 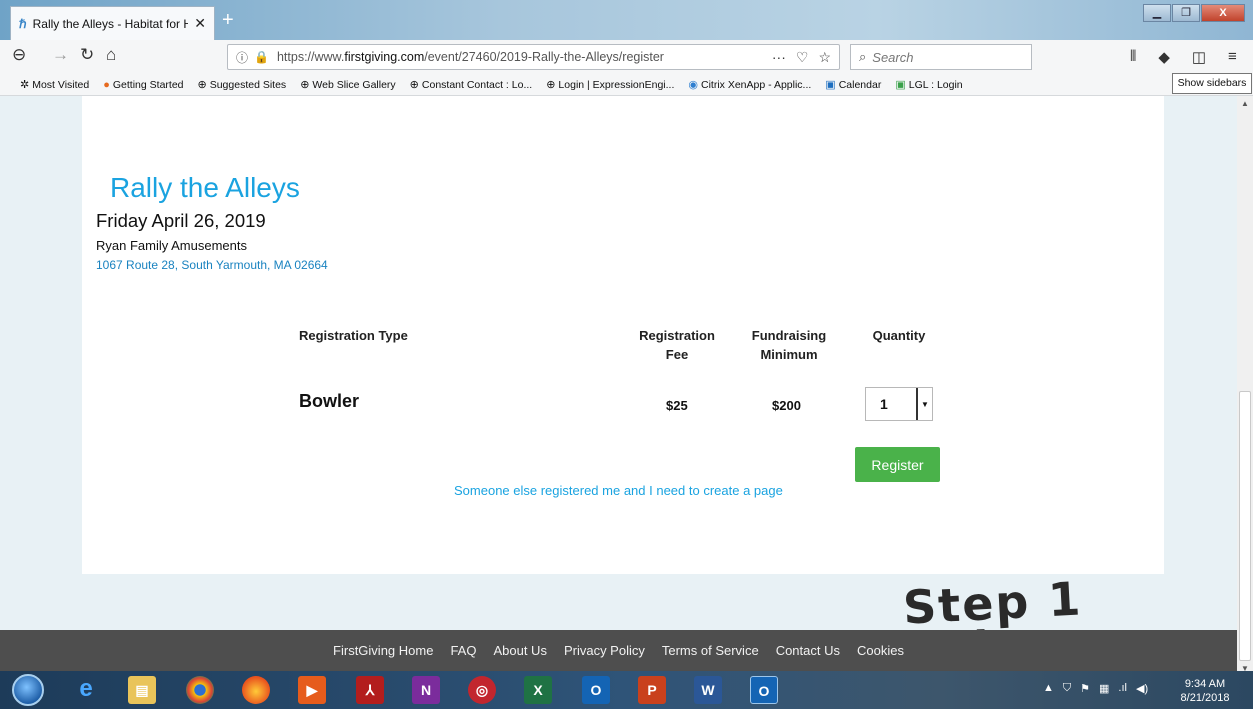 I want to click on header-registration-fee: Registration Fee, so click(x=677, y=345).